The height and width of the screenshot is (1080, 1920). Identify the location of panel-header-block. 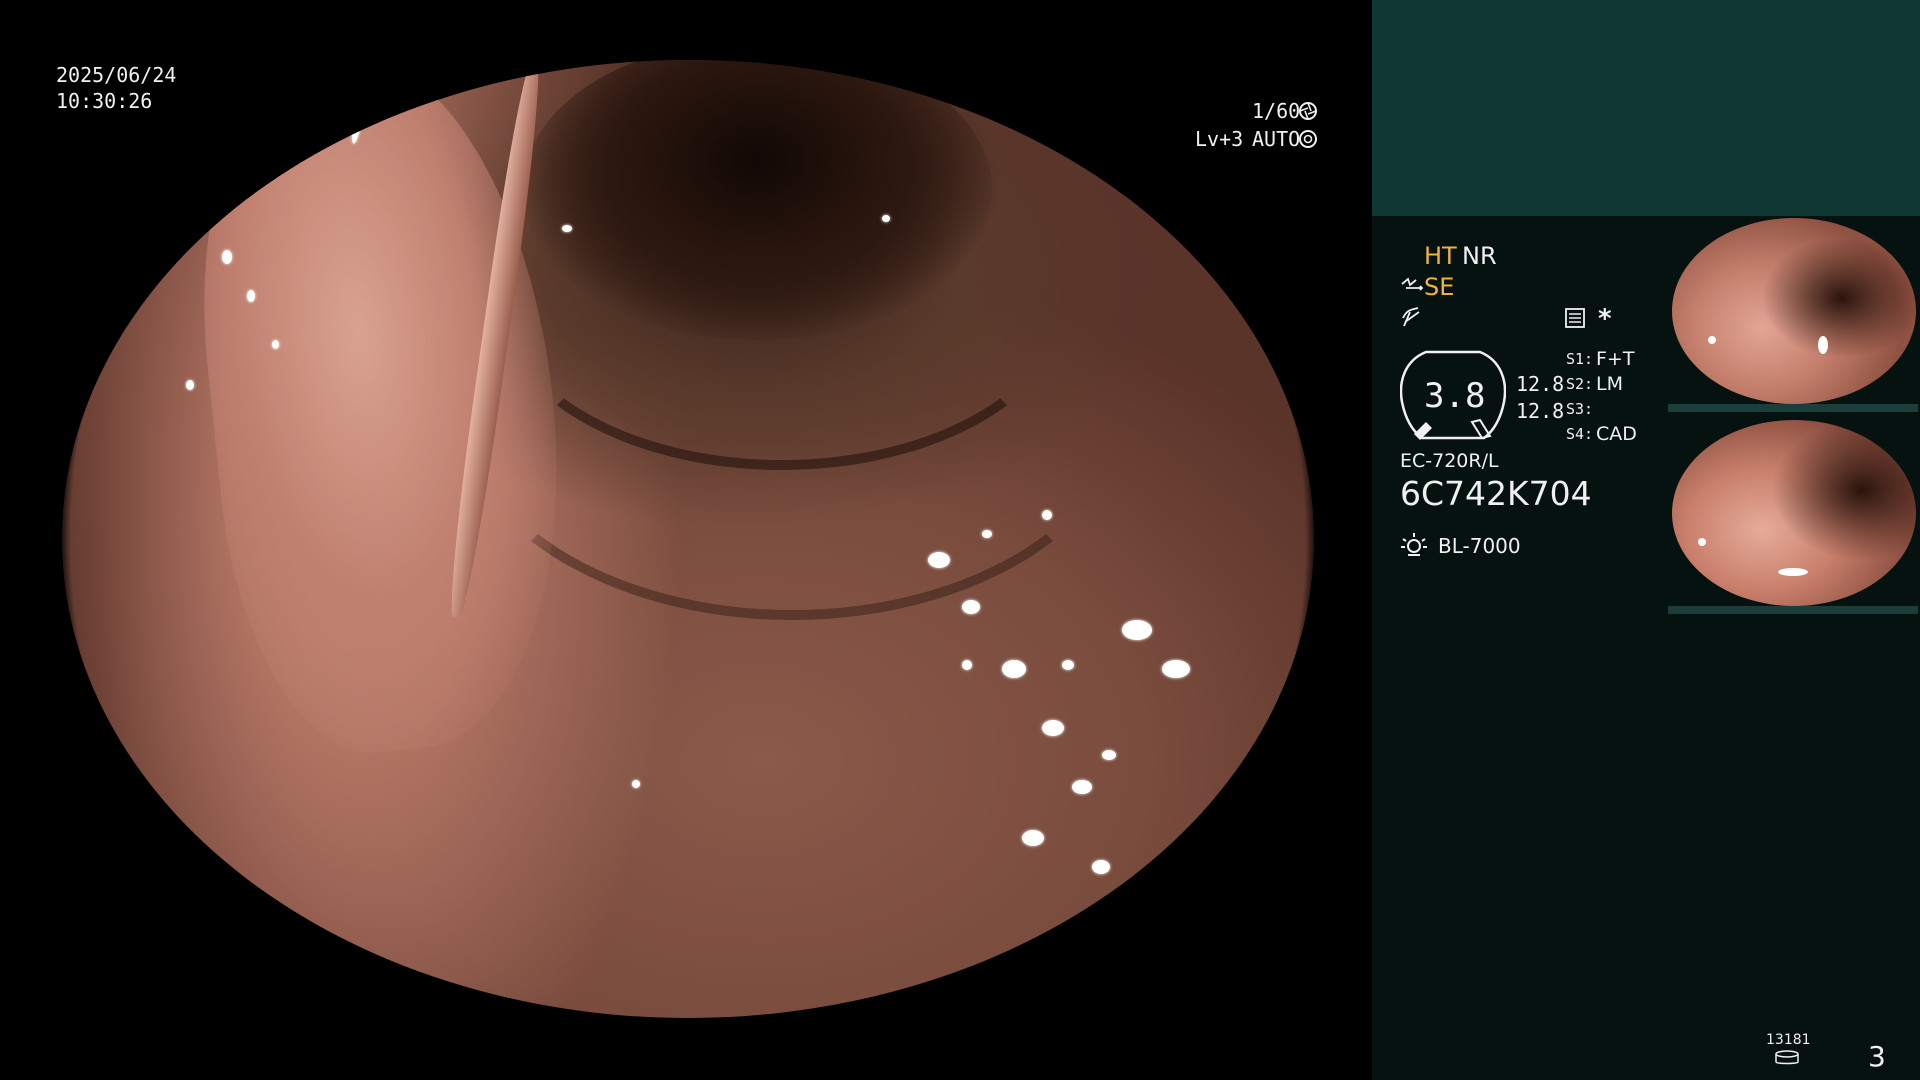
(1646, 108).